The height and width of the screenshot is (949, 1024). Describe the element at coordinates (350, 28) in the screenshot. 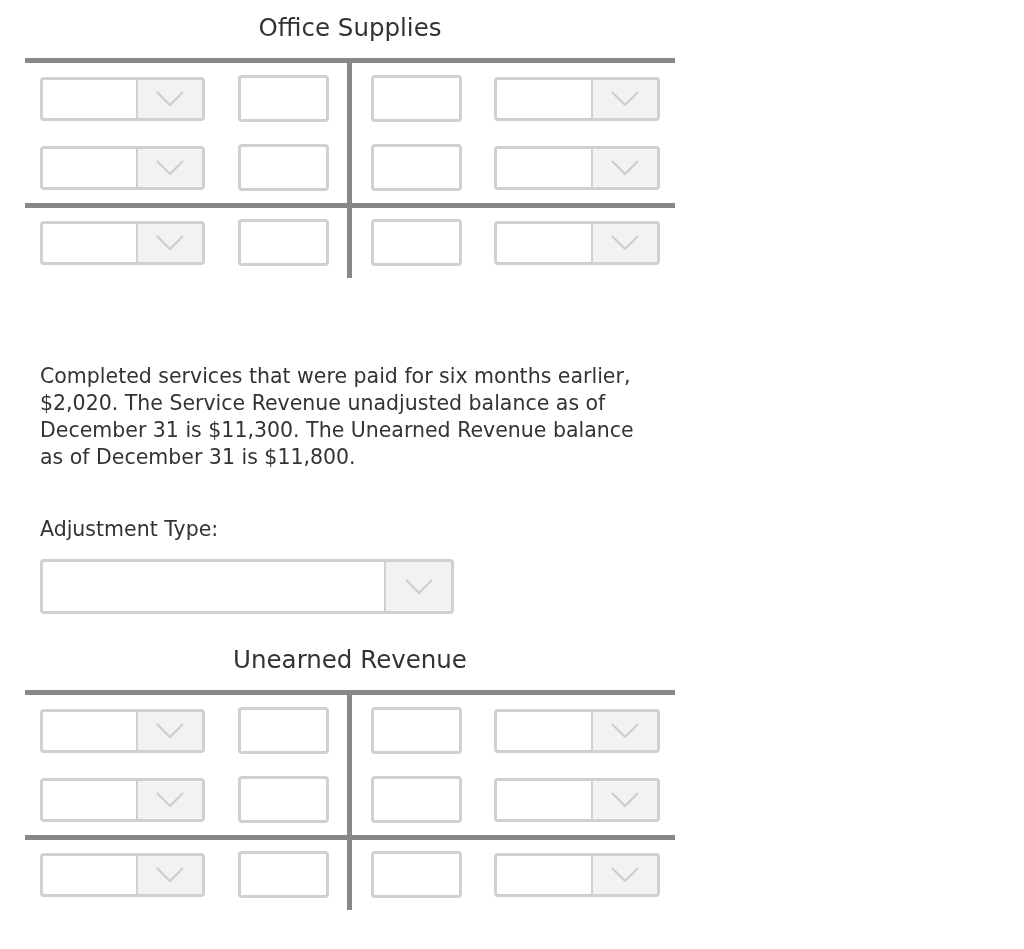

I see `account-title: Office Supplies` at that location.